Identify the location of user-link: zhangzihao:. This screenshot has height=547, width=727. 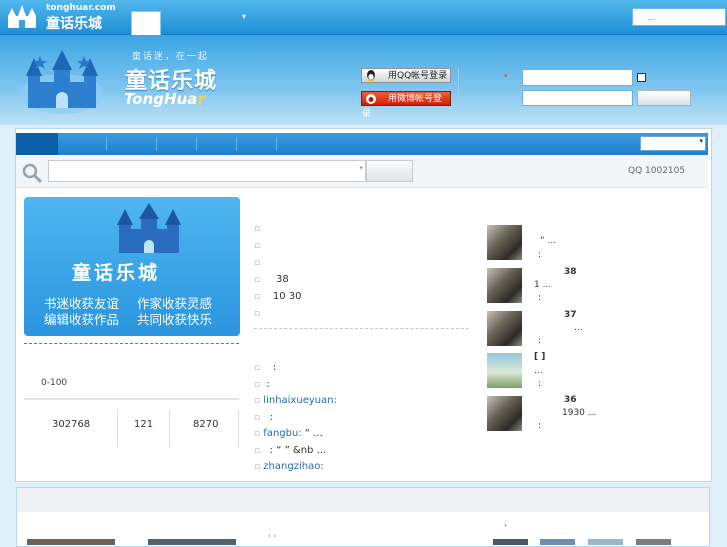
(293, 466).